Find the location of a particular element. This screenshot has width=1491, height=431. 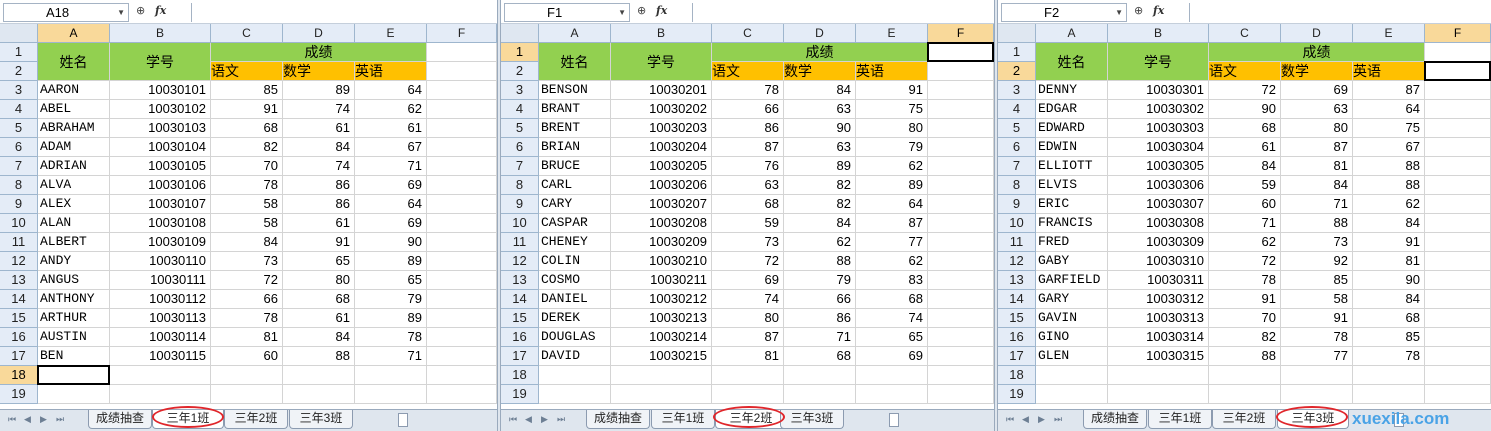

first-sheet-icon: ⏮ is located at coordinates (12, 419).